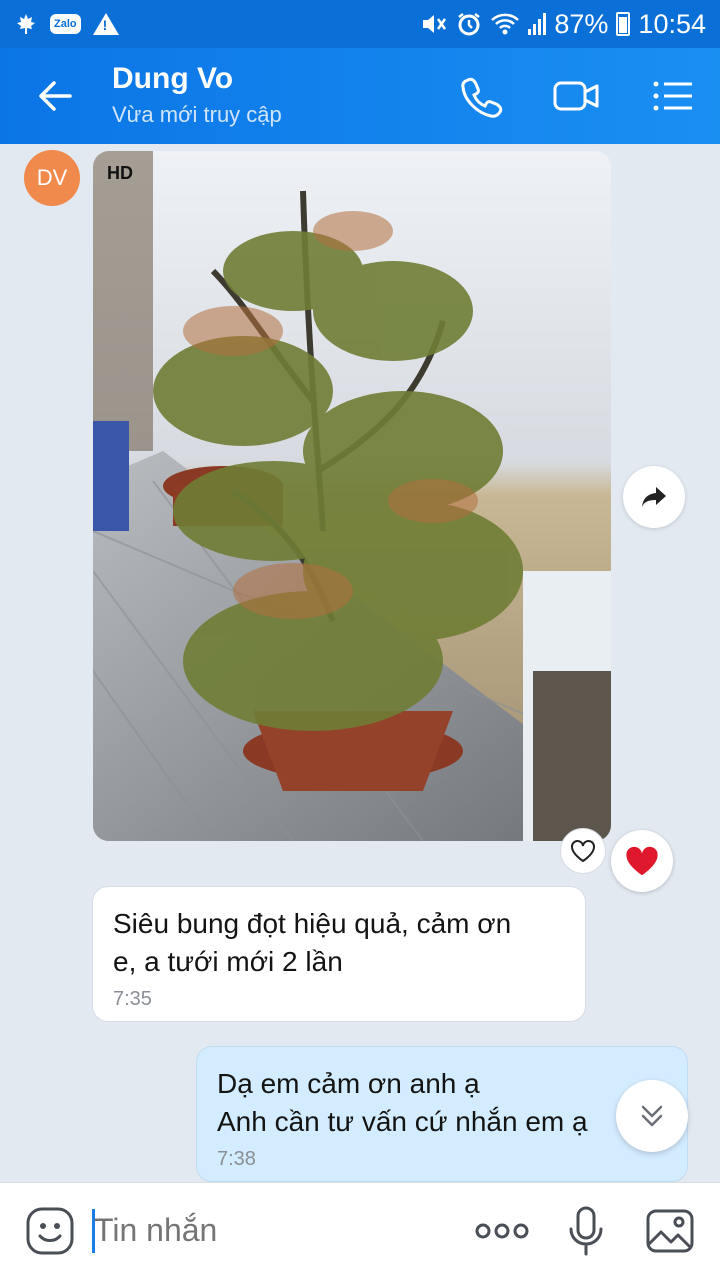  Describe the element at coordinates (197, 114) in the screenshot. I see `contact-status: Vừa mới truy cập` at that location.